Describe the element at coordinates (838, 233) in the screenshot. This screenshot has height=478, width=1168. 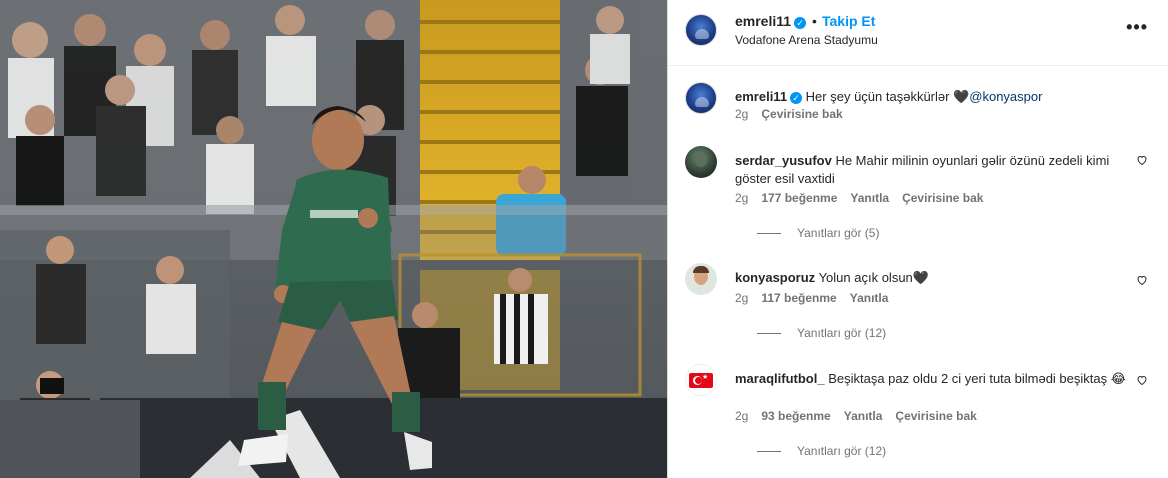
I see `view-replies-label: Yanıtları gör (5)` at that location.